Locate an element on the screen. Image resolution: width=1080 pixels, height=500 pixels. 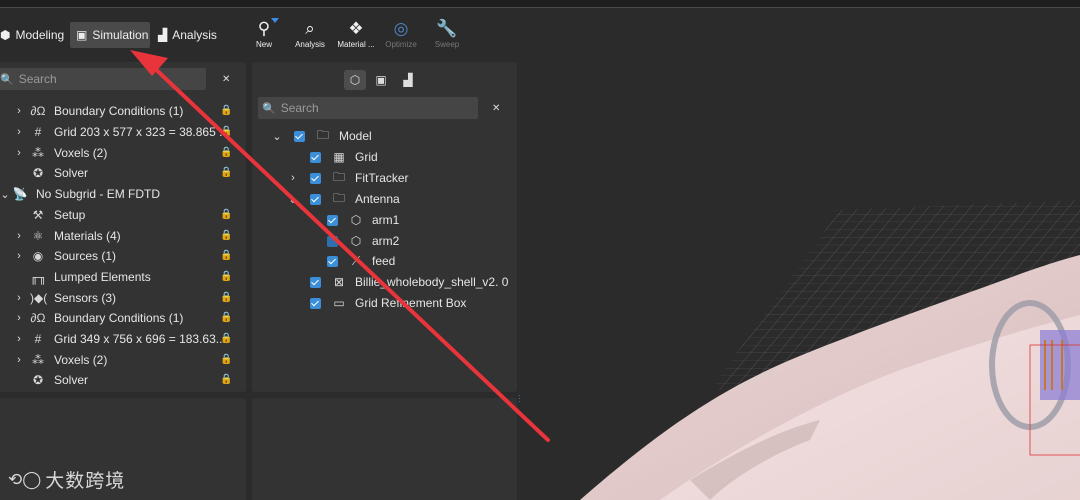
explorer-tabs: ⬡ ▣ ▟ is located at coordinates (382, 80).